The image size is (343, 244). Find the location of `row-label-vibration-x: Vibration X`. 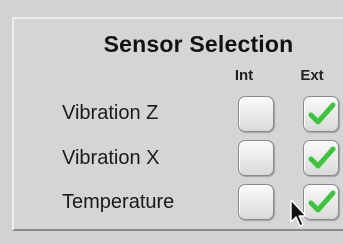

row-label-vibration-x: Vibration X is located at coordinates (111, 158).